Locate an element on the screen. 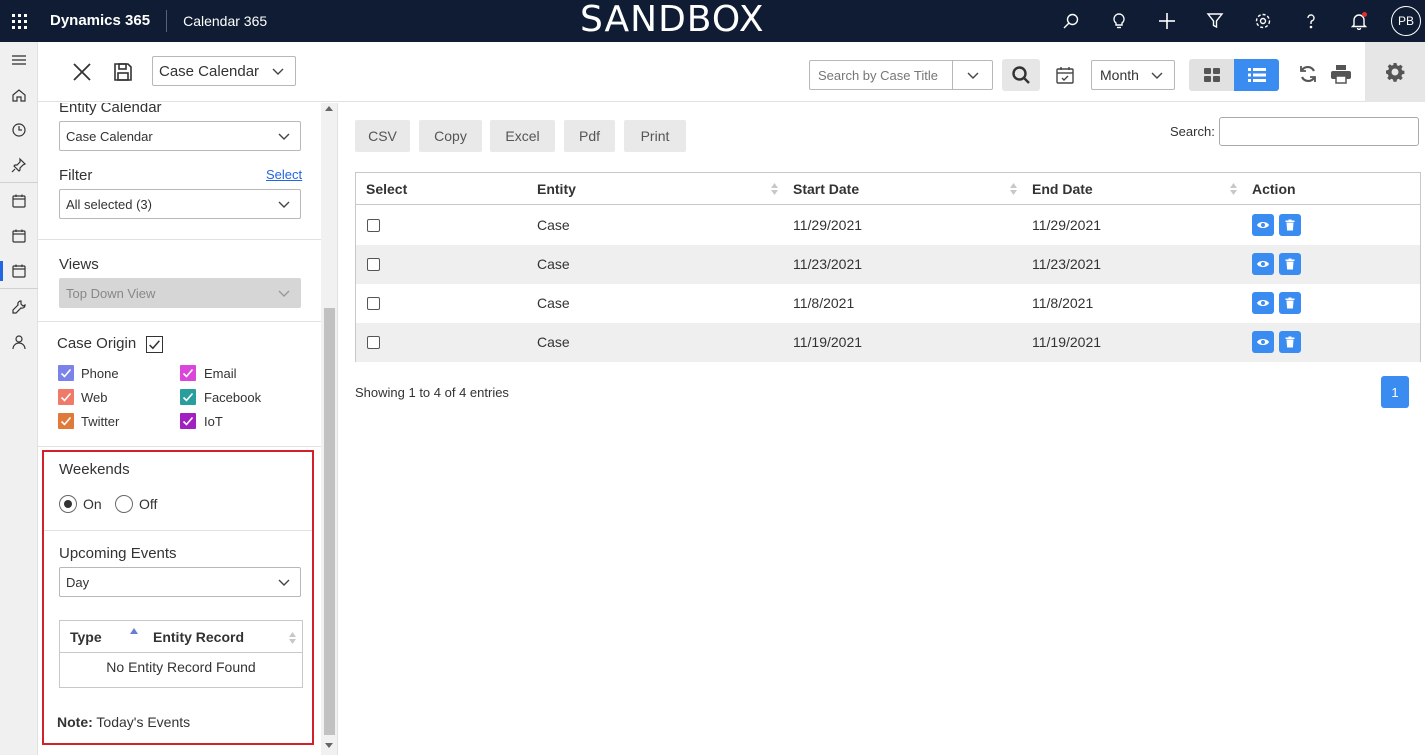 The image size is (1425, 755). hamburger-icon is located at coordinates (19, 59).